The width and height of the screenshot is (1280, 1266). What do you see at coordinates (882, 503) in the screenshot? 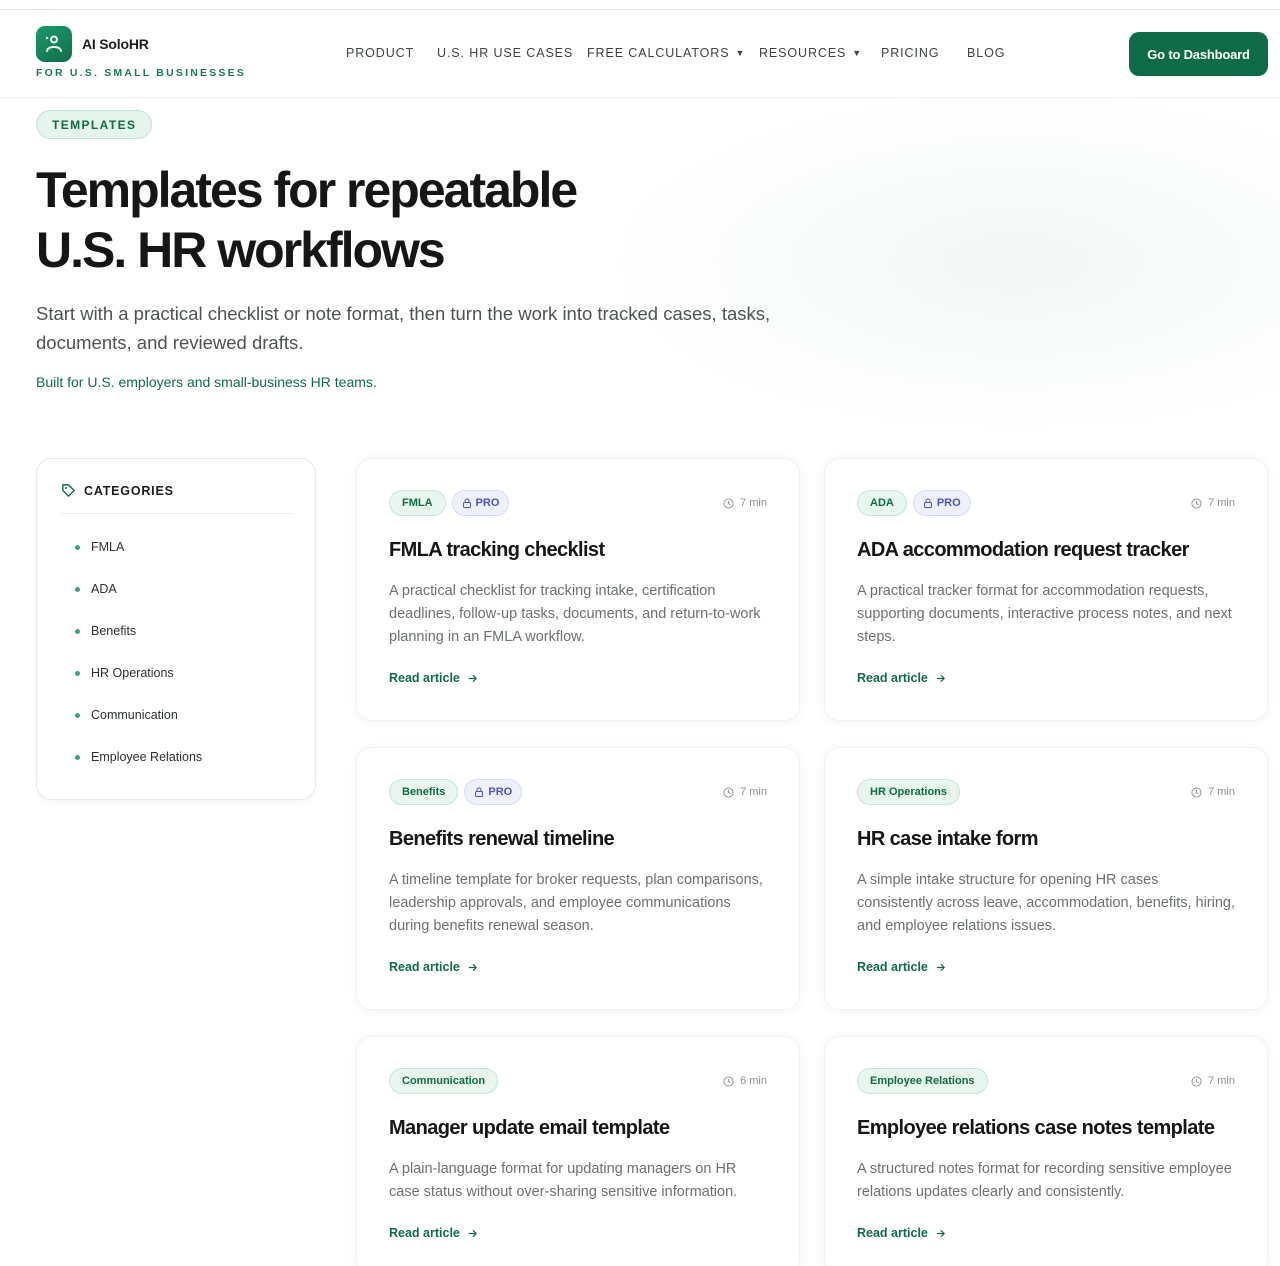
I see `category-pill: ADA` at bounding box center [882, 503].